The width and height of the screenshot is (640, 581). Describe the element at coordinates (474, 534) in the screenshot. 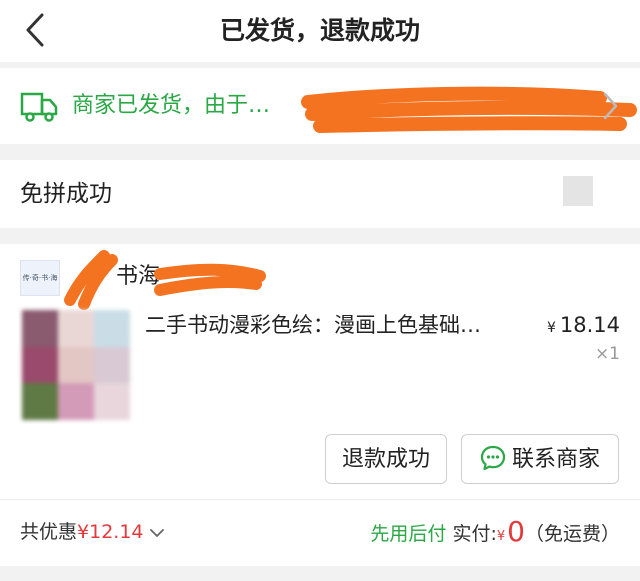

I see `paid-label: 实付:` at that location.